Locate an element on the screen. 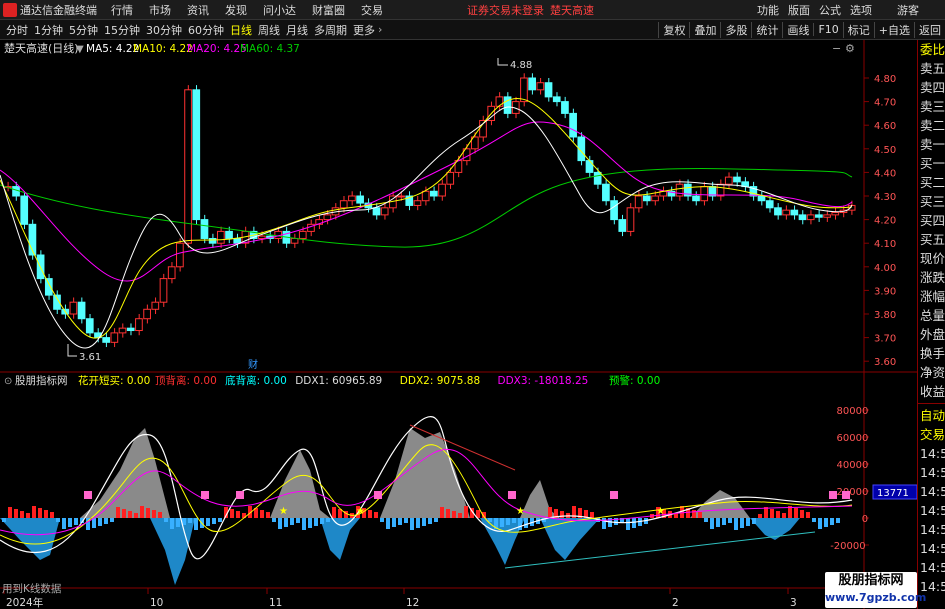 The height and width of the screenshot is (609, 945). more-arrow-icon: › is located at coordinates (380, 29).